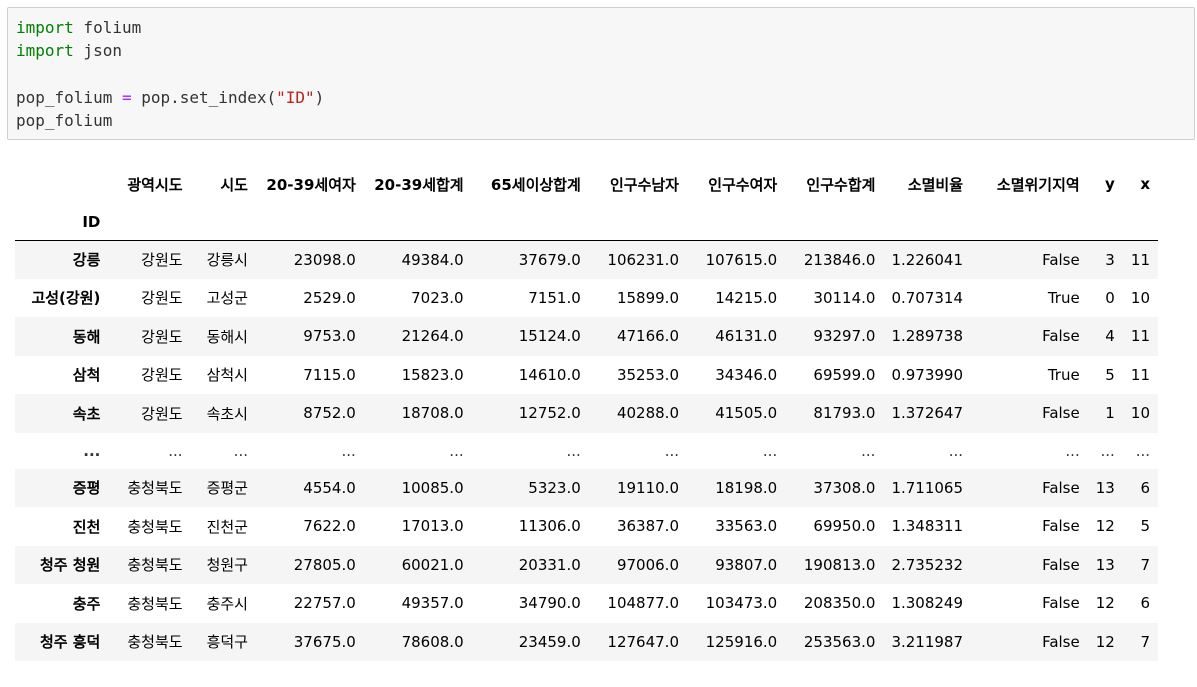  What do you see at coordinates (746, 487) in the screenshot?
I see `table-cell: 18198.0` at bounding box center [746, 487].